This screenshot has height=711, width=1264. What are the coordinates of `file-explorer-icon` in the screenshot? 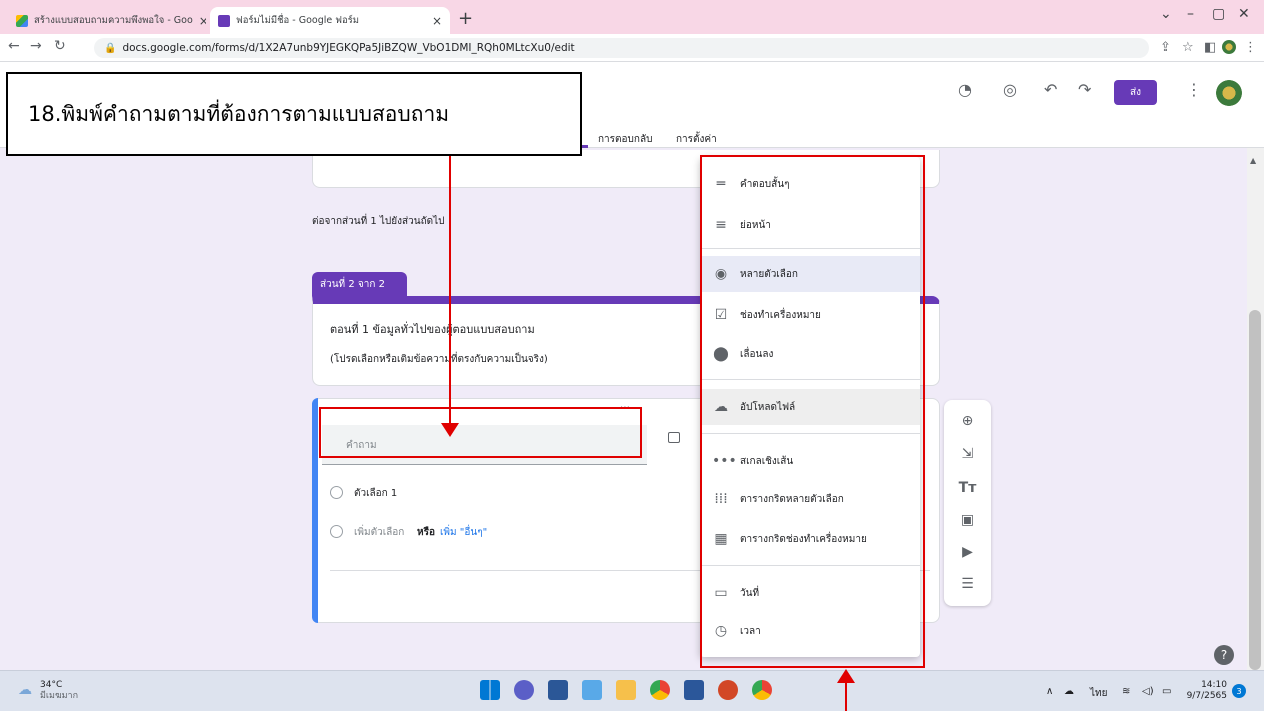 It's located at (626, 690).